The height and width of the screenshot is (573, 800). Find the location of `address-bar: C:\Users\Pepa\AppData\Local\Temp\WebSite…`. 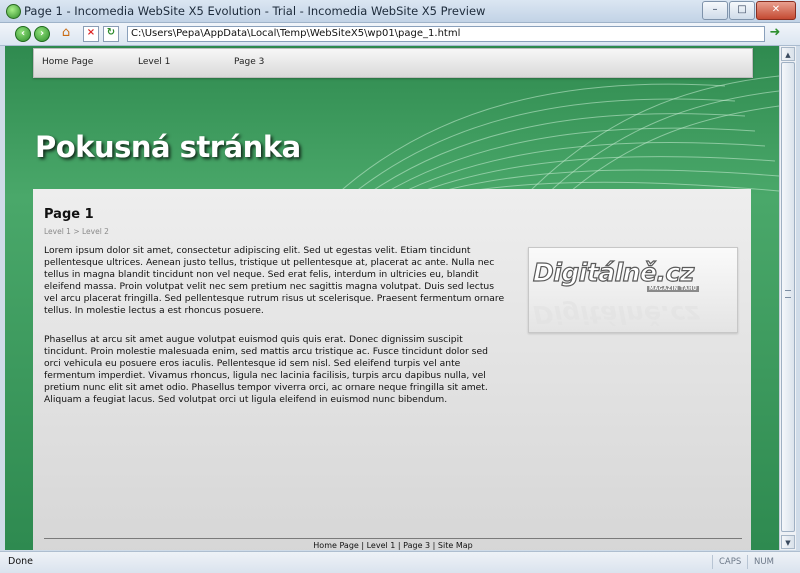

address-bar: C:\Users\Pepa\AppData\Local\Temp\WebSite… is located at coordinates (446, 34).